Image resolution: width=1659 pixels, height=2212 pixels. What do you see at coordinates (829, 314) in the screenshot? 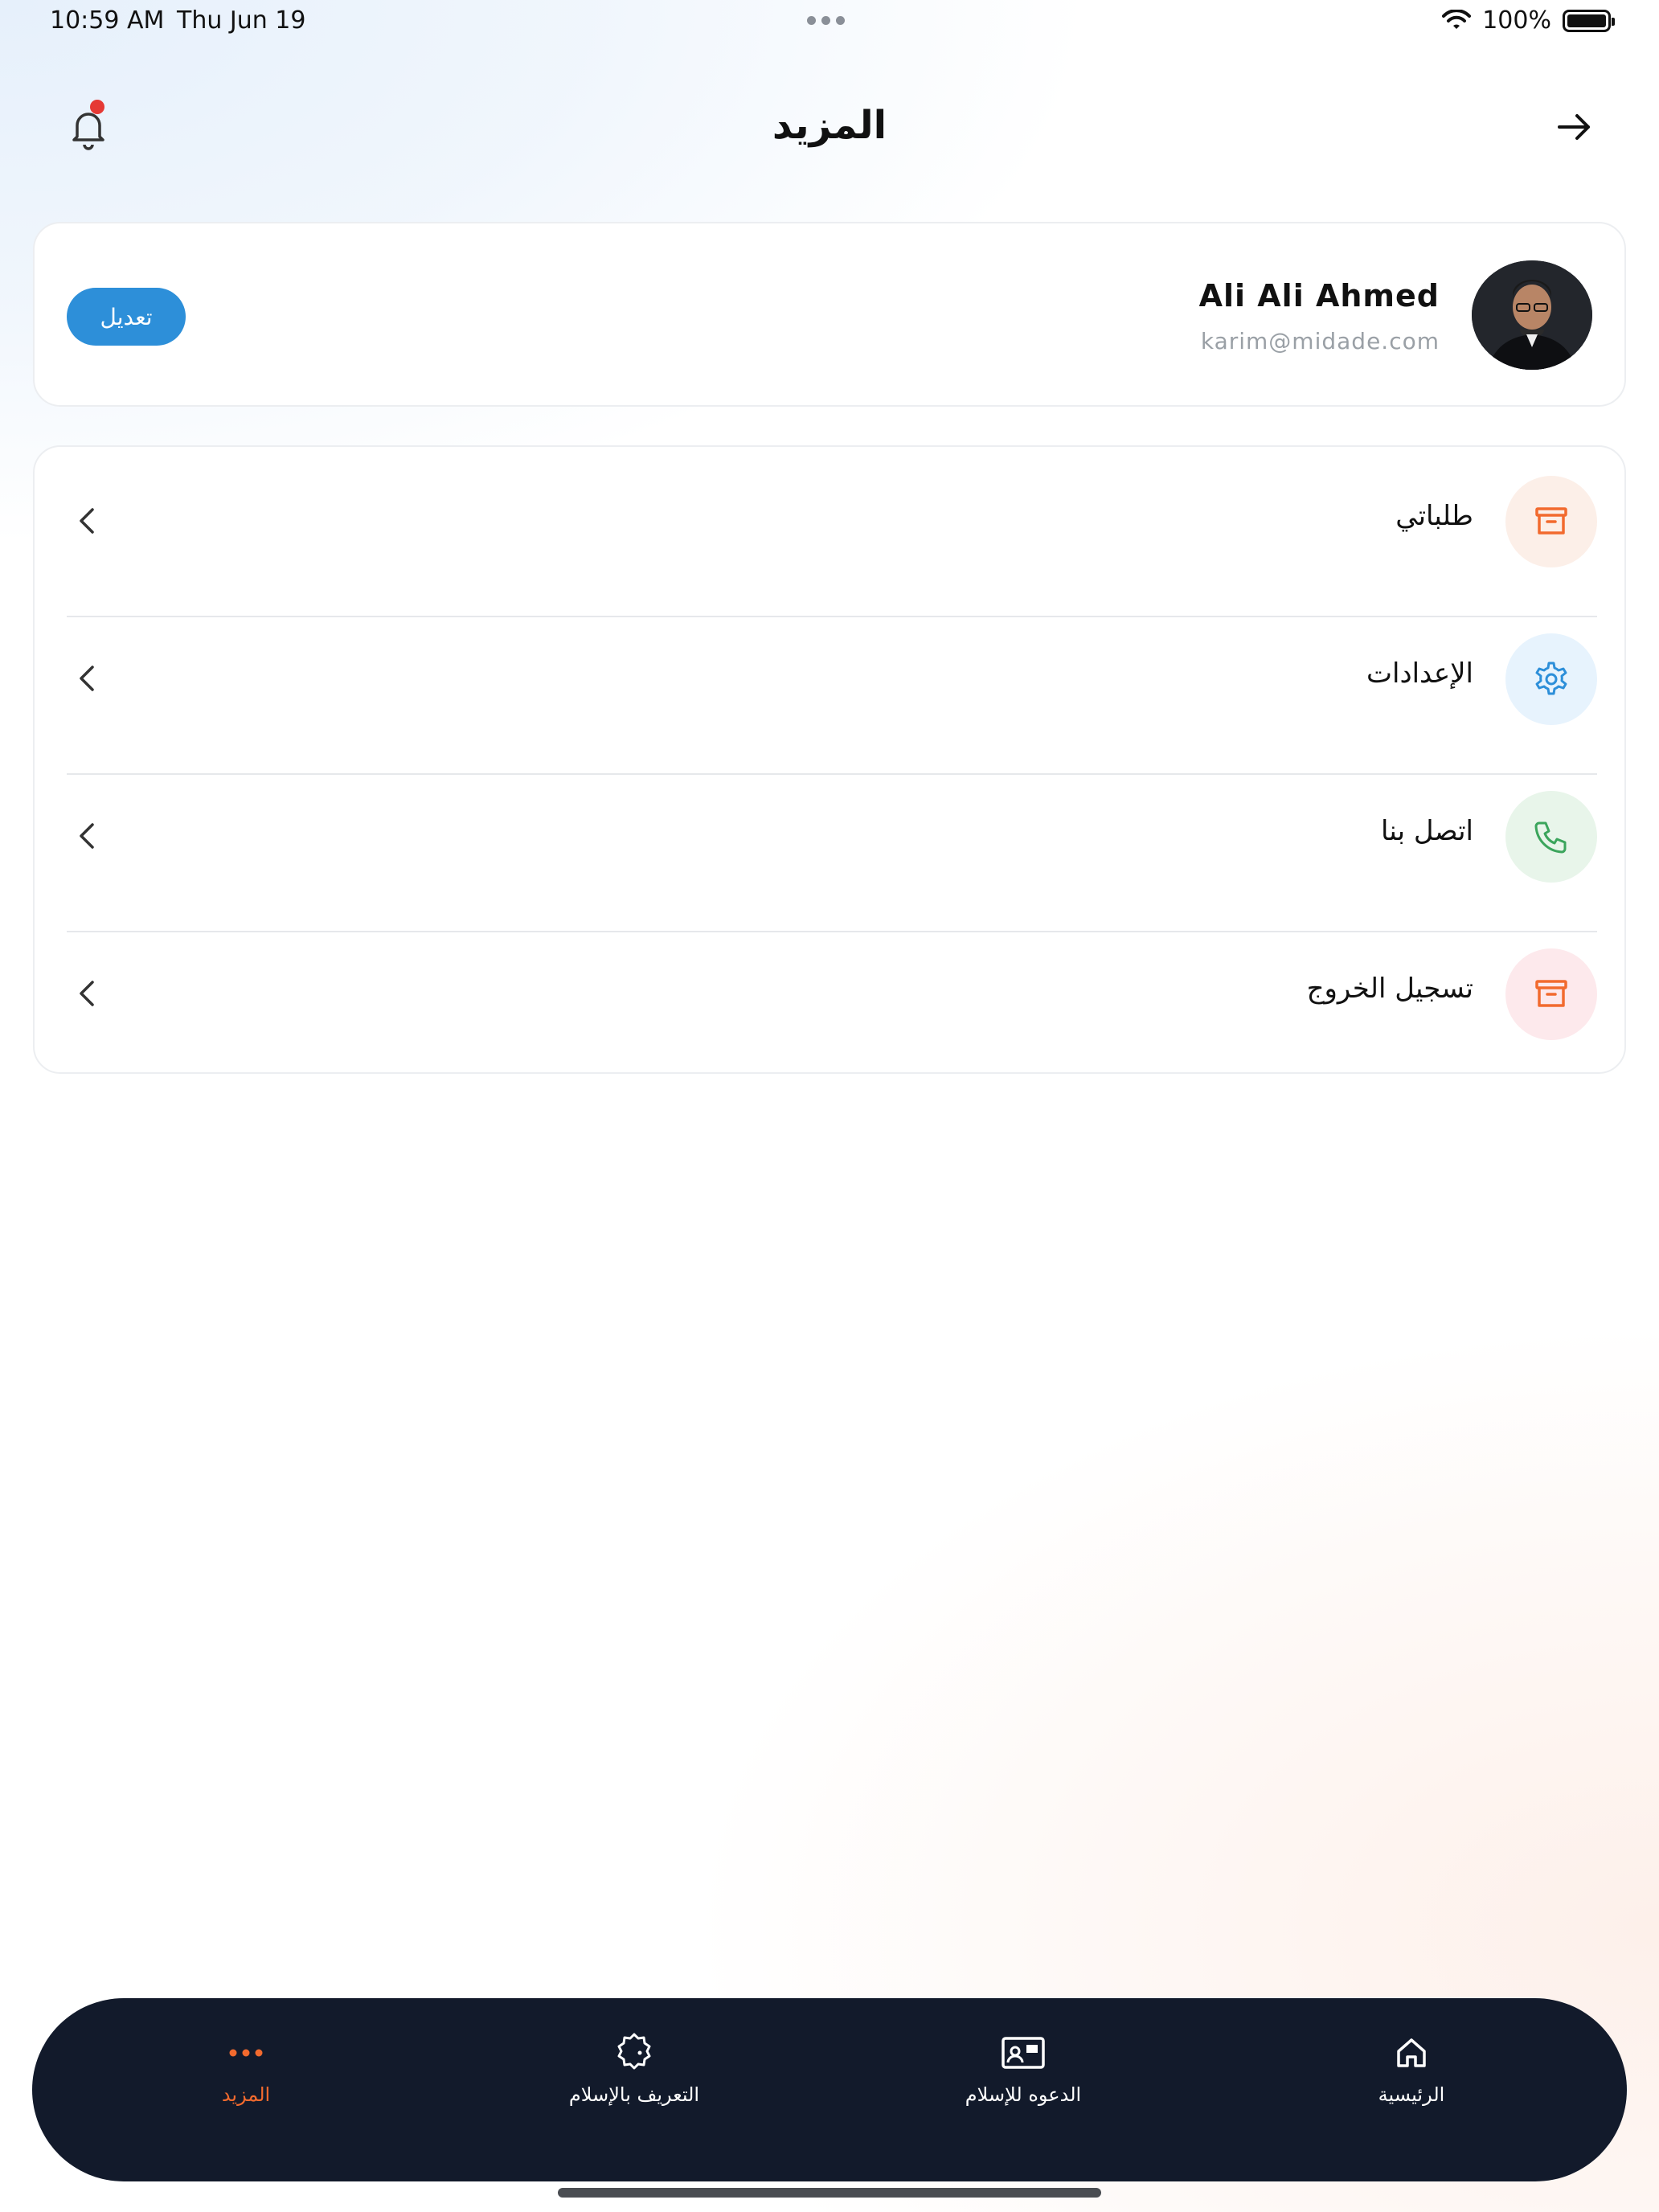
I see `profile-card: Ali Ali Ahmed karim@midade.com تعديل` at bounding box center [829, 314].